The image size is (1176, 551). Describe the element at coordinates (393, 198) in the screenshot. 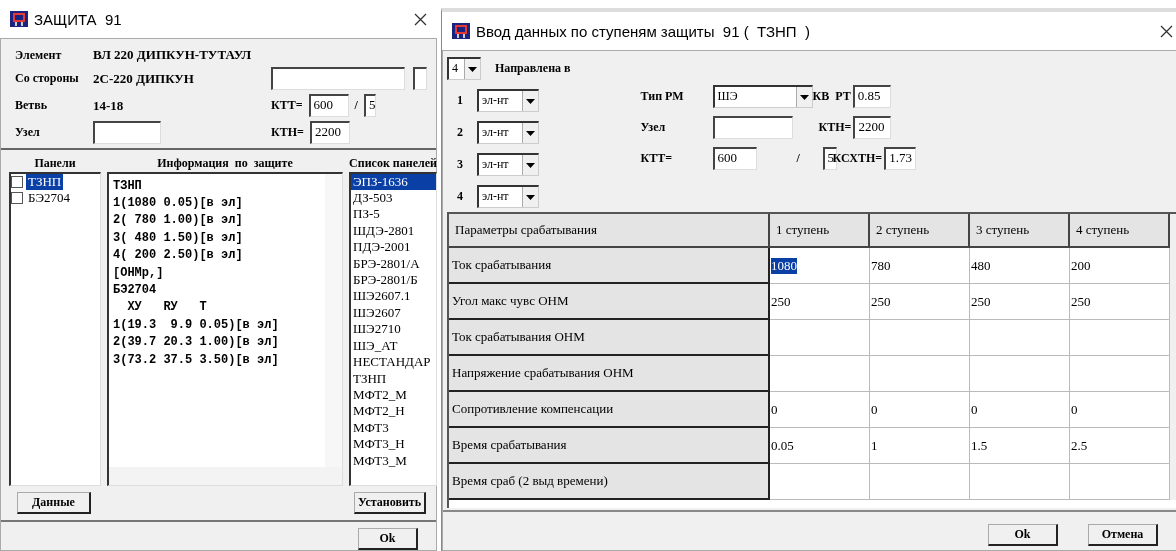

I see `list-item: ДЗ-503` at that location.